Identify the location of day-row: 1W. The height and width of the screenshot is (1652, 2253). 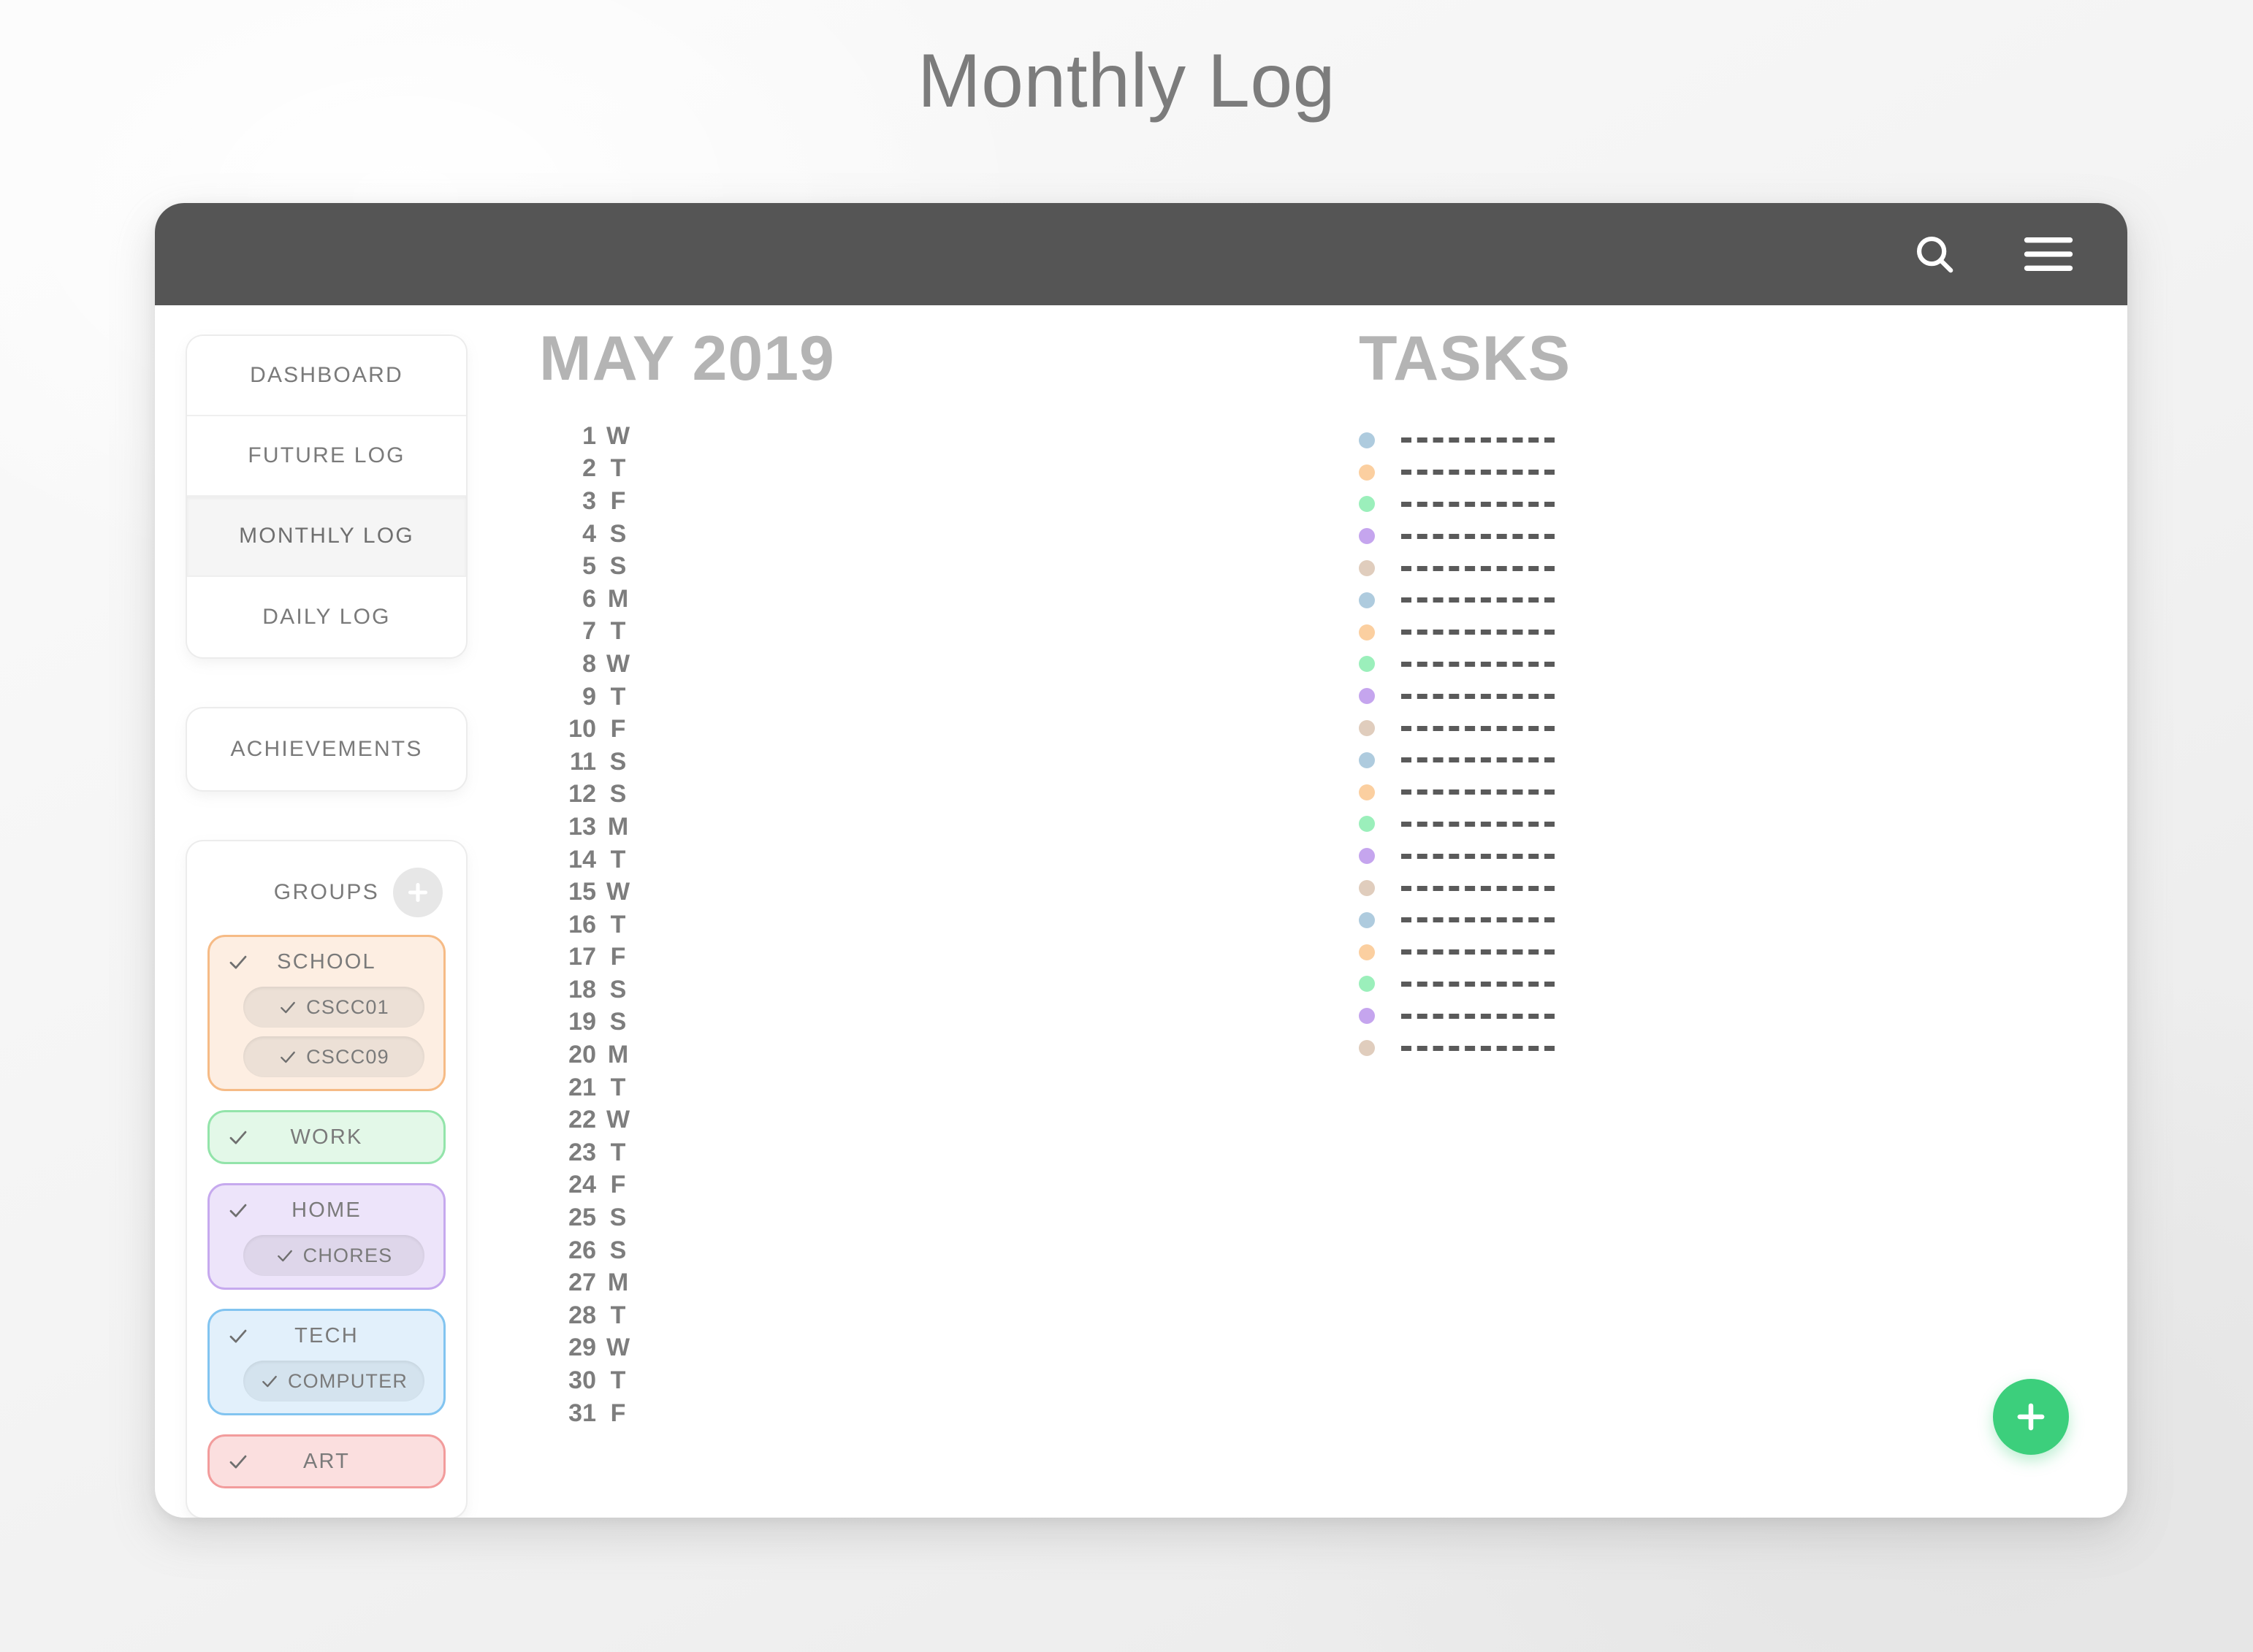
(906, 436).